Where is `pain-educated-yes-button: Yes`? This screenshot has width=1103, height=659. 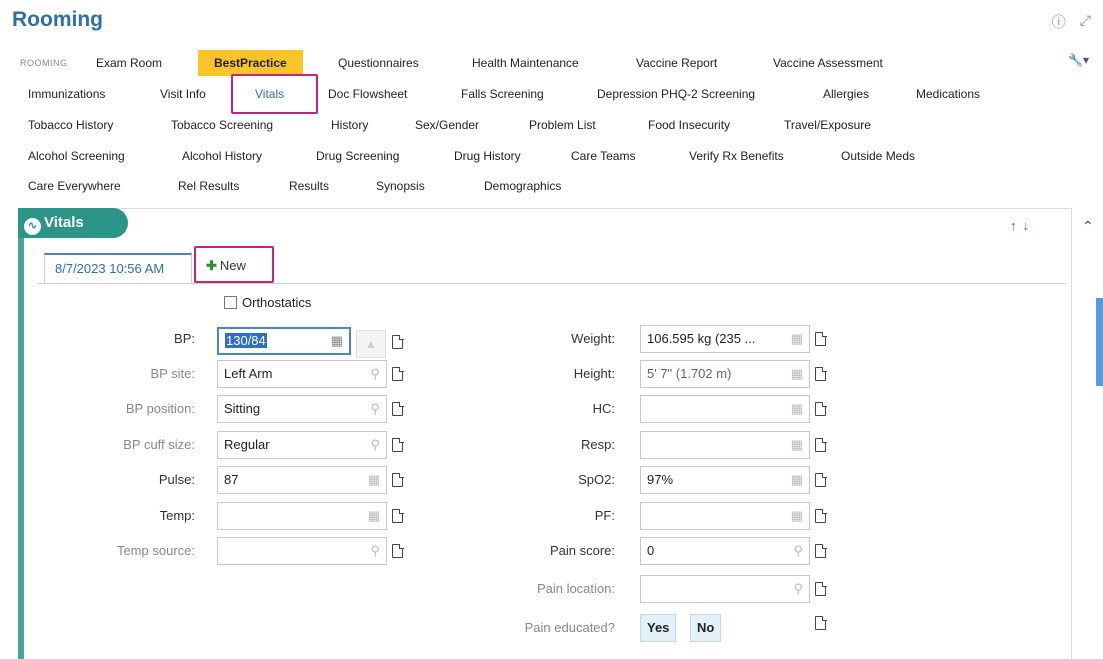 pain-educated-yes-button: Yes is located at coordinates (658, 628).